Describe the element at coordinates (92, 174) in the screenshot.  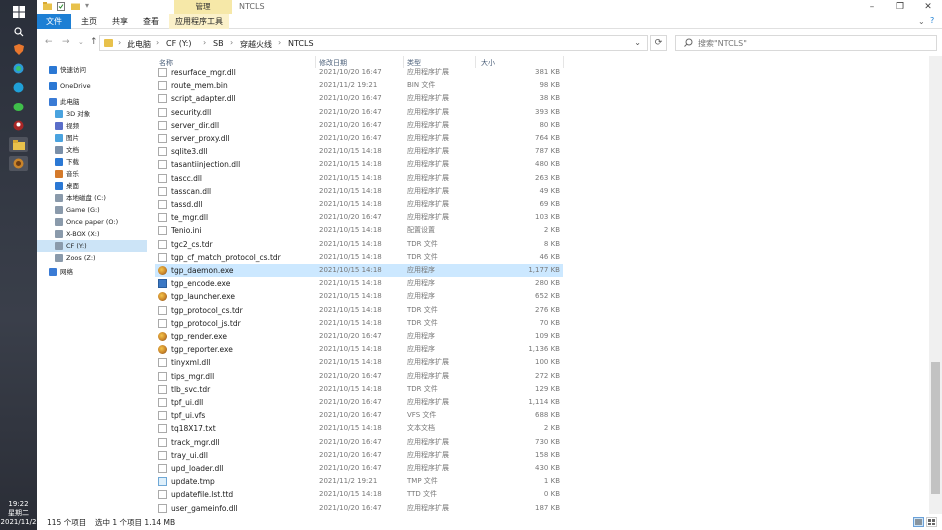
I see `nav-item: 音乐` at that location.